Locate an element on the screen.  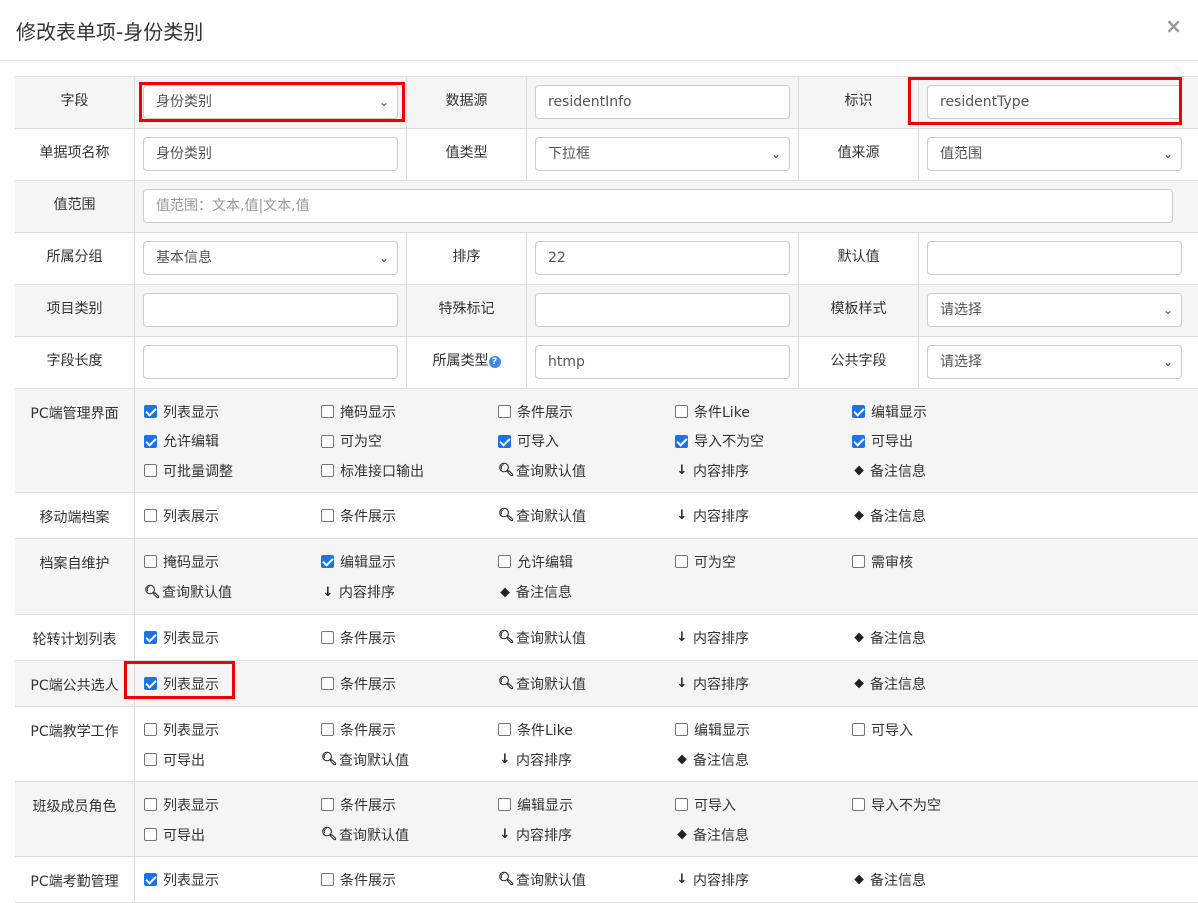
public-field-select: 请选择 ⌄ is located at coordinates (1054, 362).